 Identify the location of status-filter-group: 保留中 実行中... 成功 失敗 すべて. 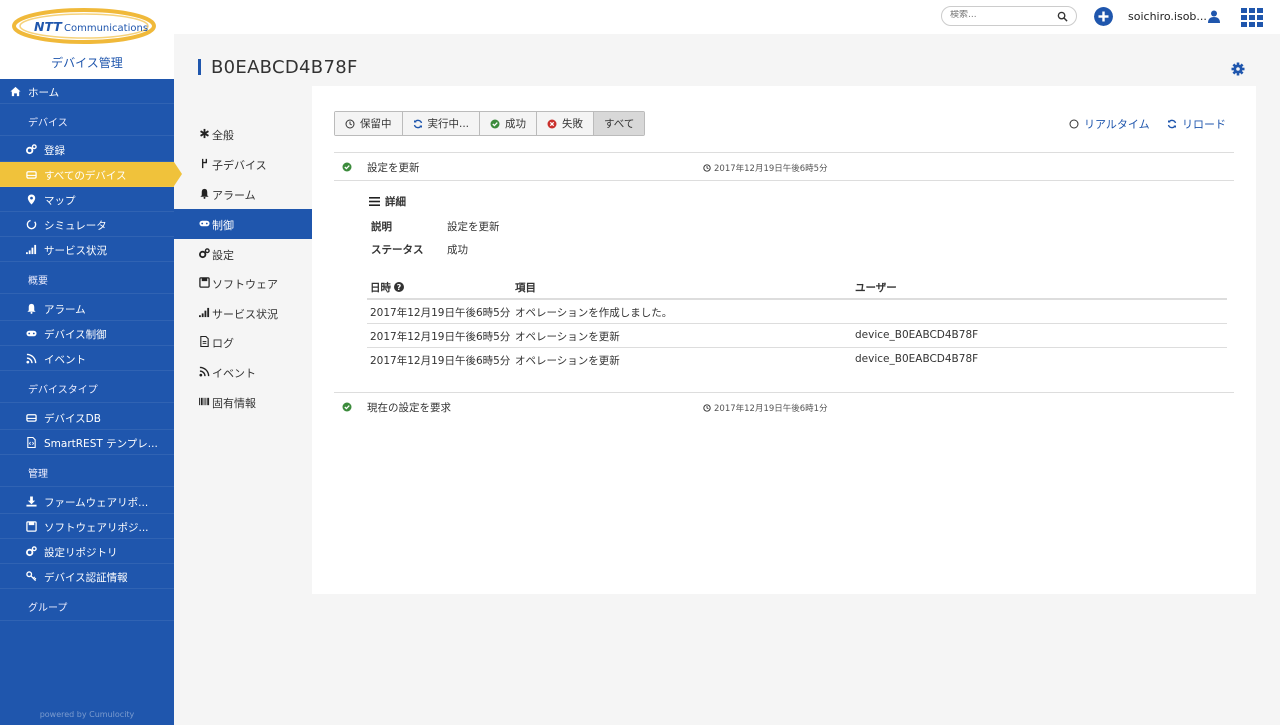
(490, 123).